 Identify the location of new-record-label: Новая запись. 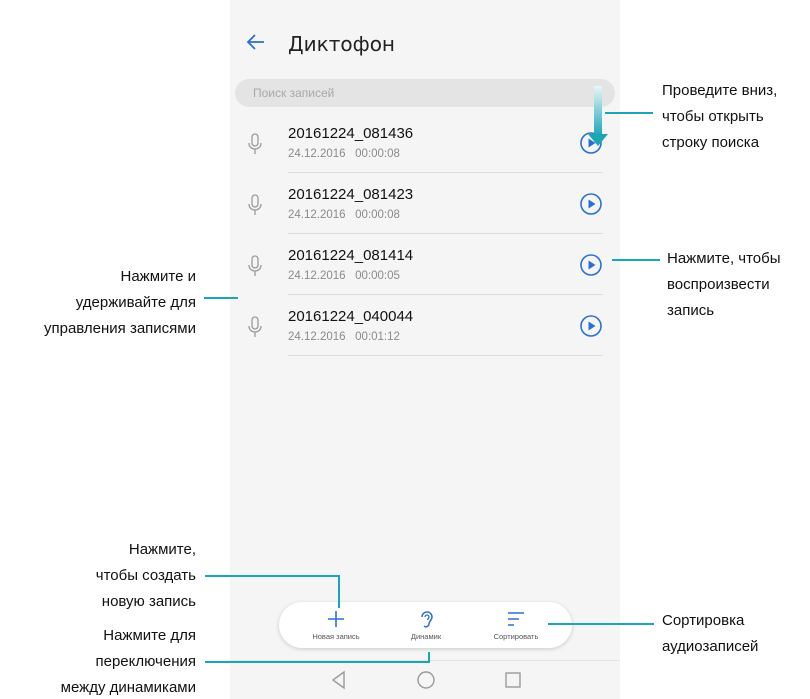
(336, 636).